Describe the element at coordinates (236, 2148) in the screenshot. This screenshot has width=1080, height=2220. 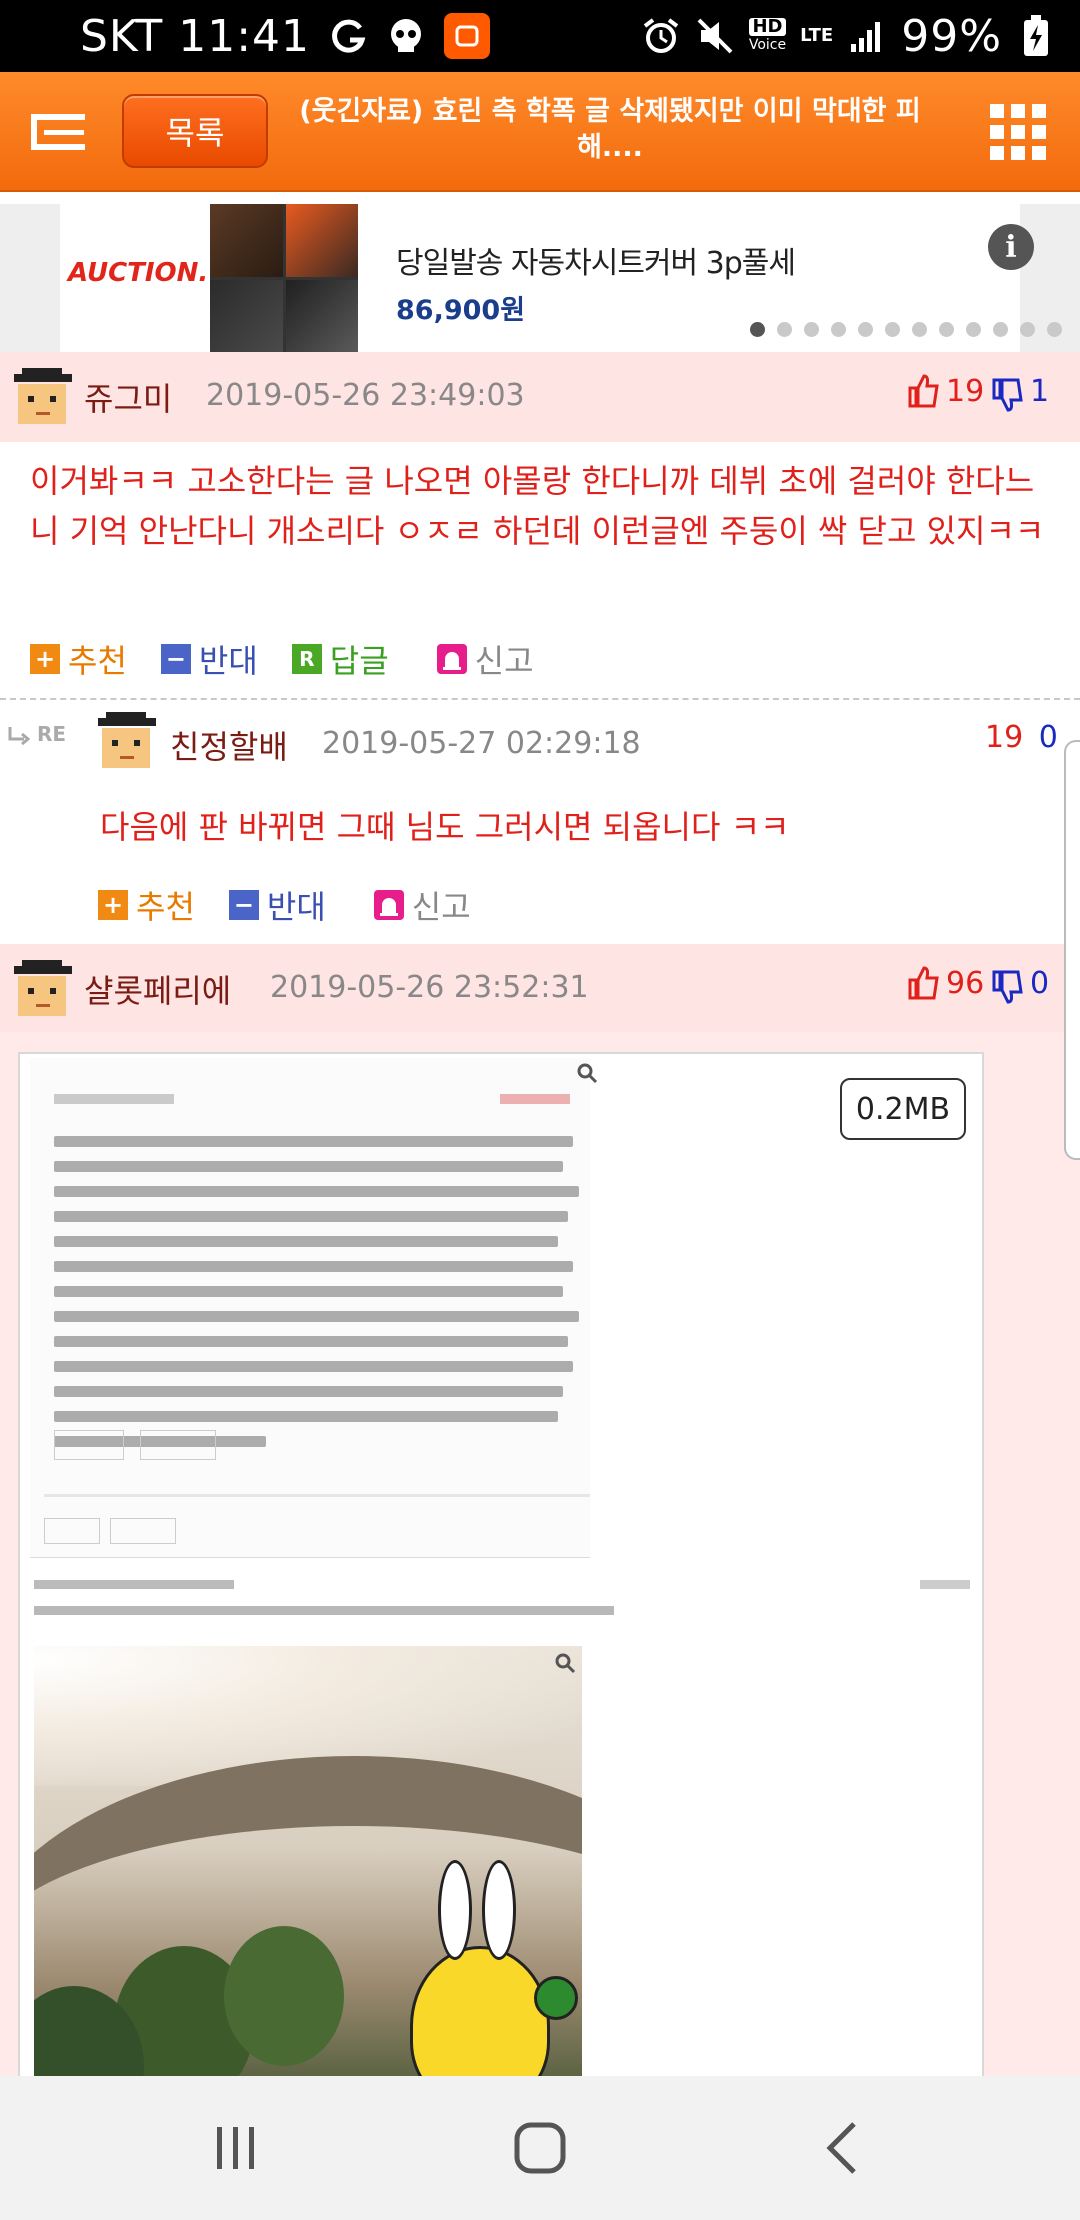
I see `recent-apps-icon` at that location.